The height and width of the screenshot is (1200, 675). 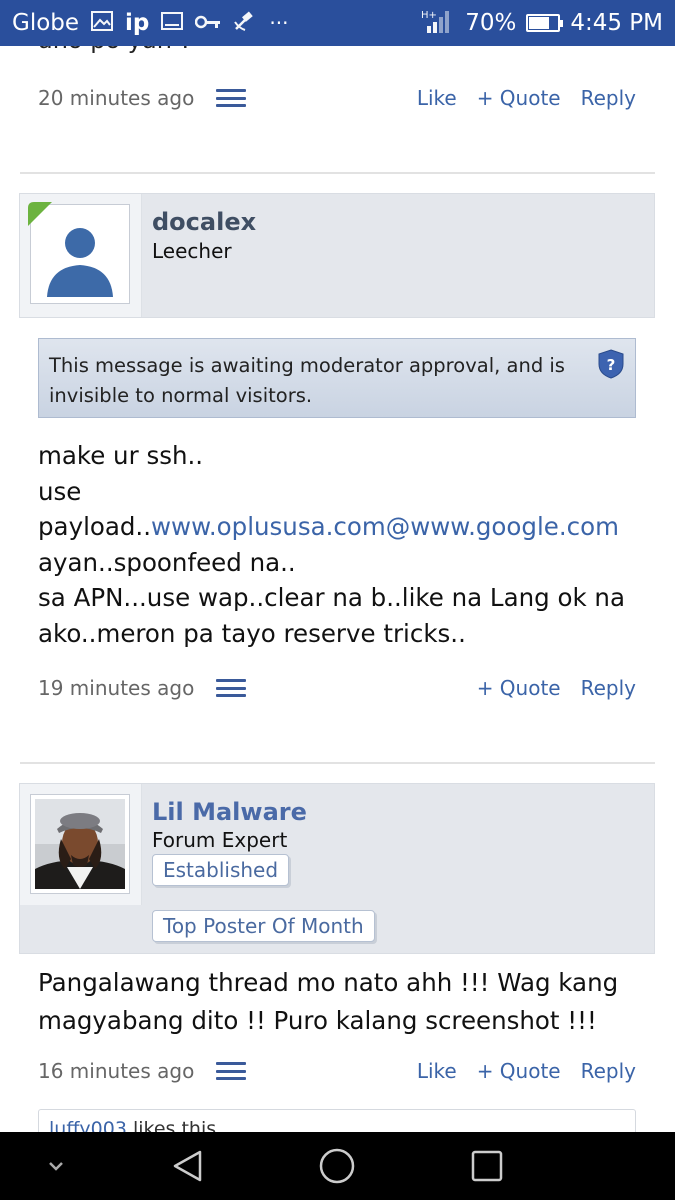 I want to click on post-line: payload..www.oplususa.com@www.google.com, so click(x=338, y=527).